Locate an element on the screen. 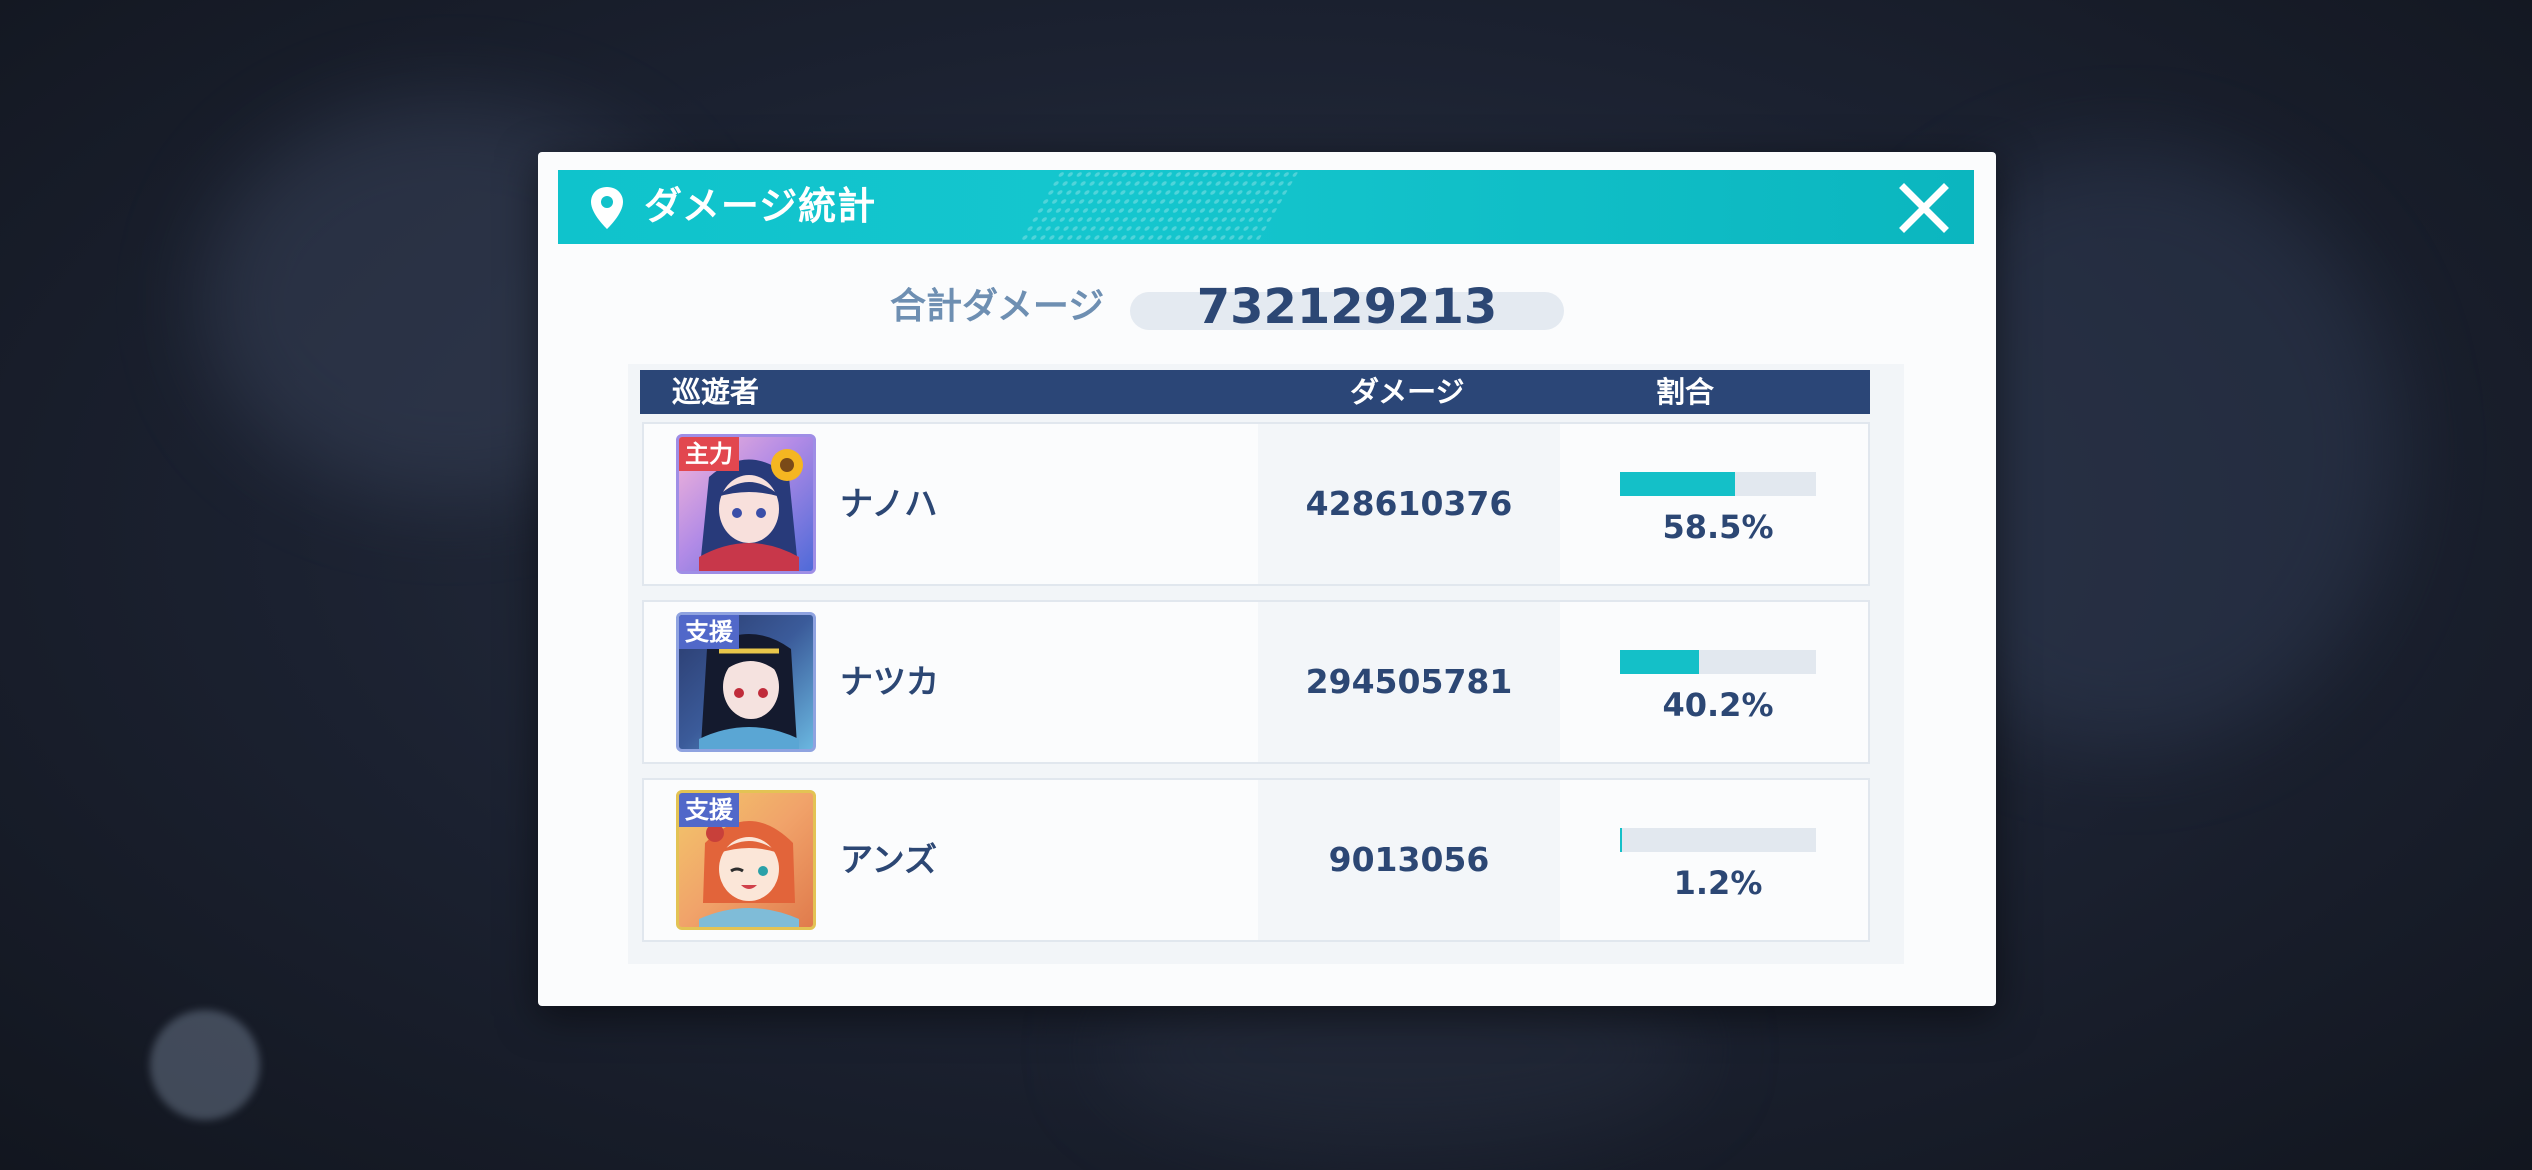  column-header-ratio: 割合 is located at coordinates (1685, 392).